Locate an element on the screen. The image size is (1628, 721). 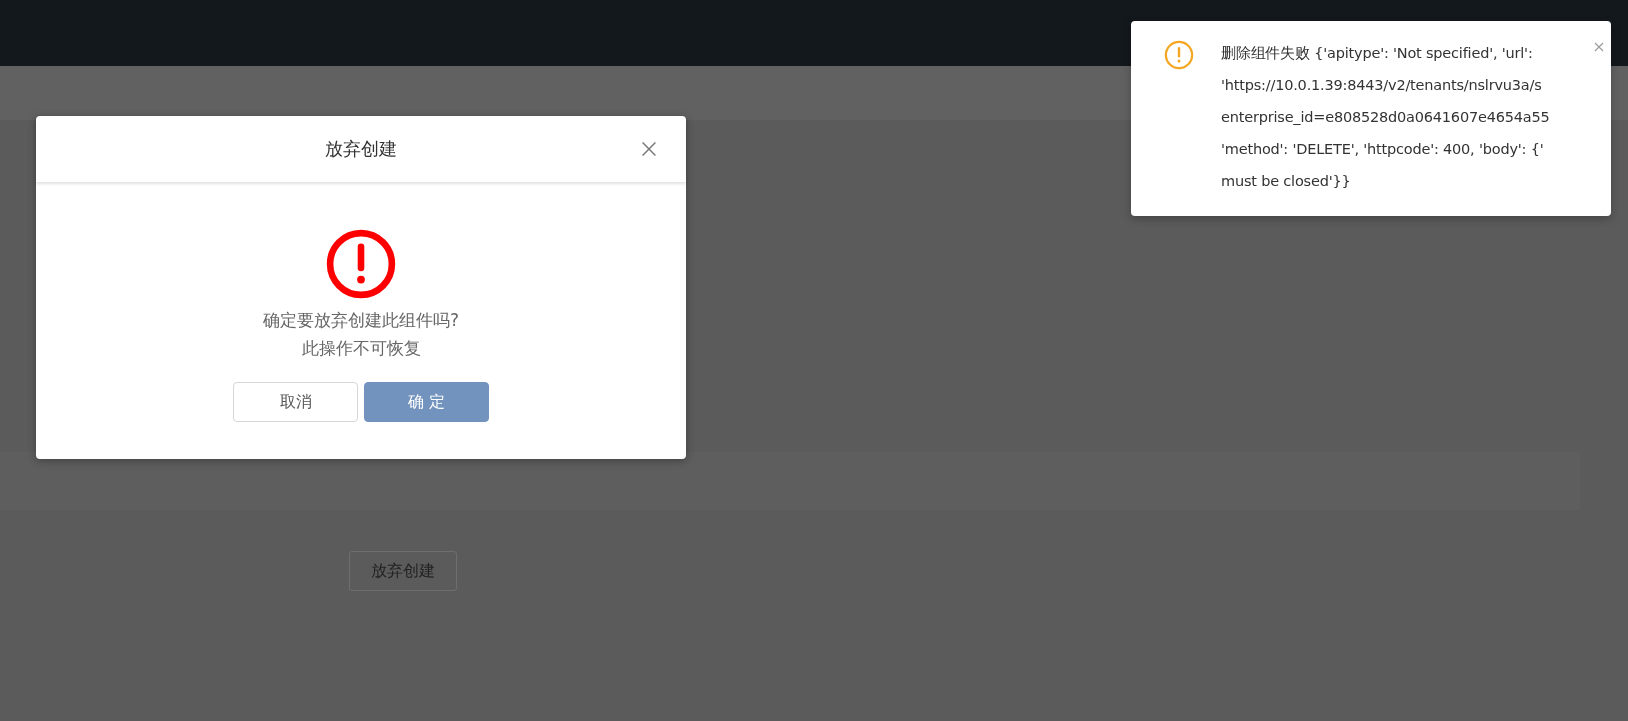
dialog-title: 放弃创建 is located at coordinates (361, 149).